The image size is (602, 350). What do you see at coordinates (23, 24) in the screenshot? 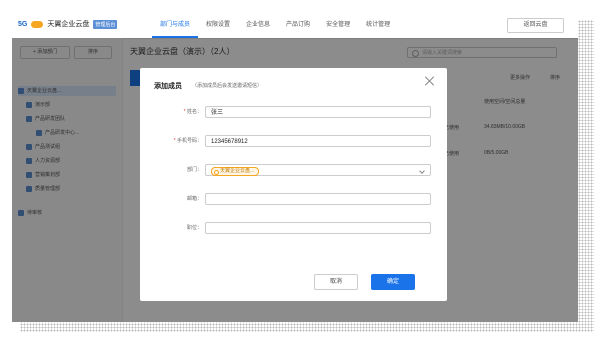
I see `logo-5g: 5G` at bounding box center [23, 24].